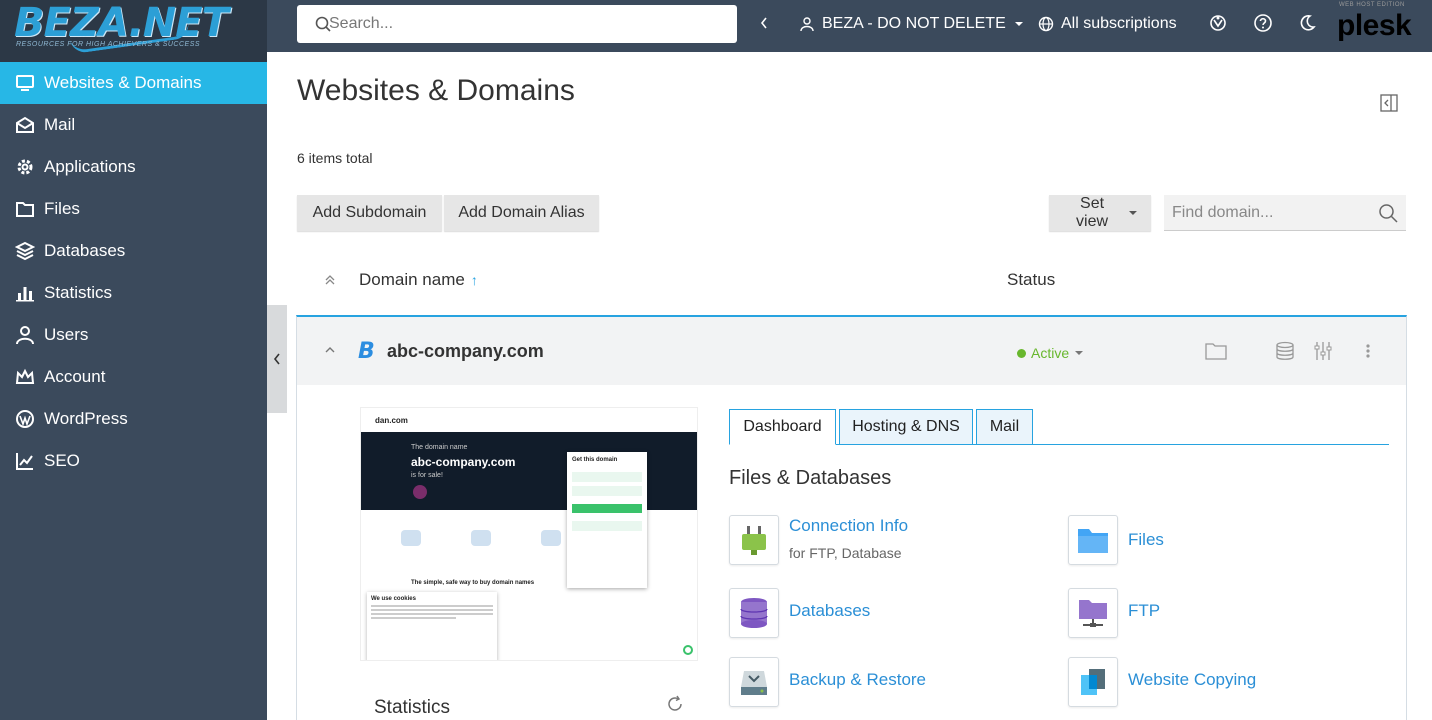 The image size is (1432, 720). Describe the element at coordinates (133, 419) in the screenshot. I see `sidebar-item-wordpress: WordPress` at that location.